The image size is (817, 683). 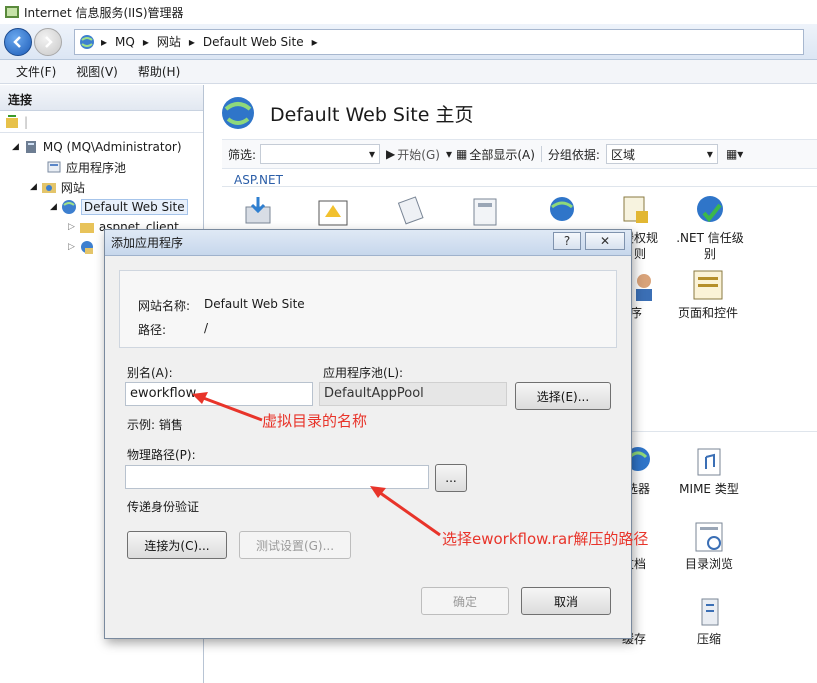 I want to click on close-icon: ✕, so click(x=605, y=241).